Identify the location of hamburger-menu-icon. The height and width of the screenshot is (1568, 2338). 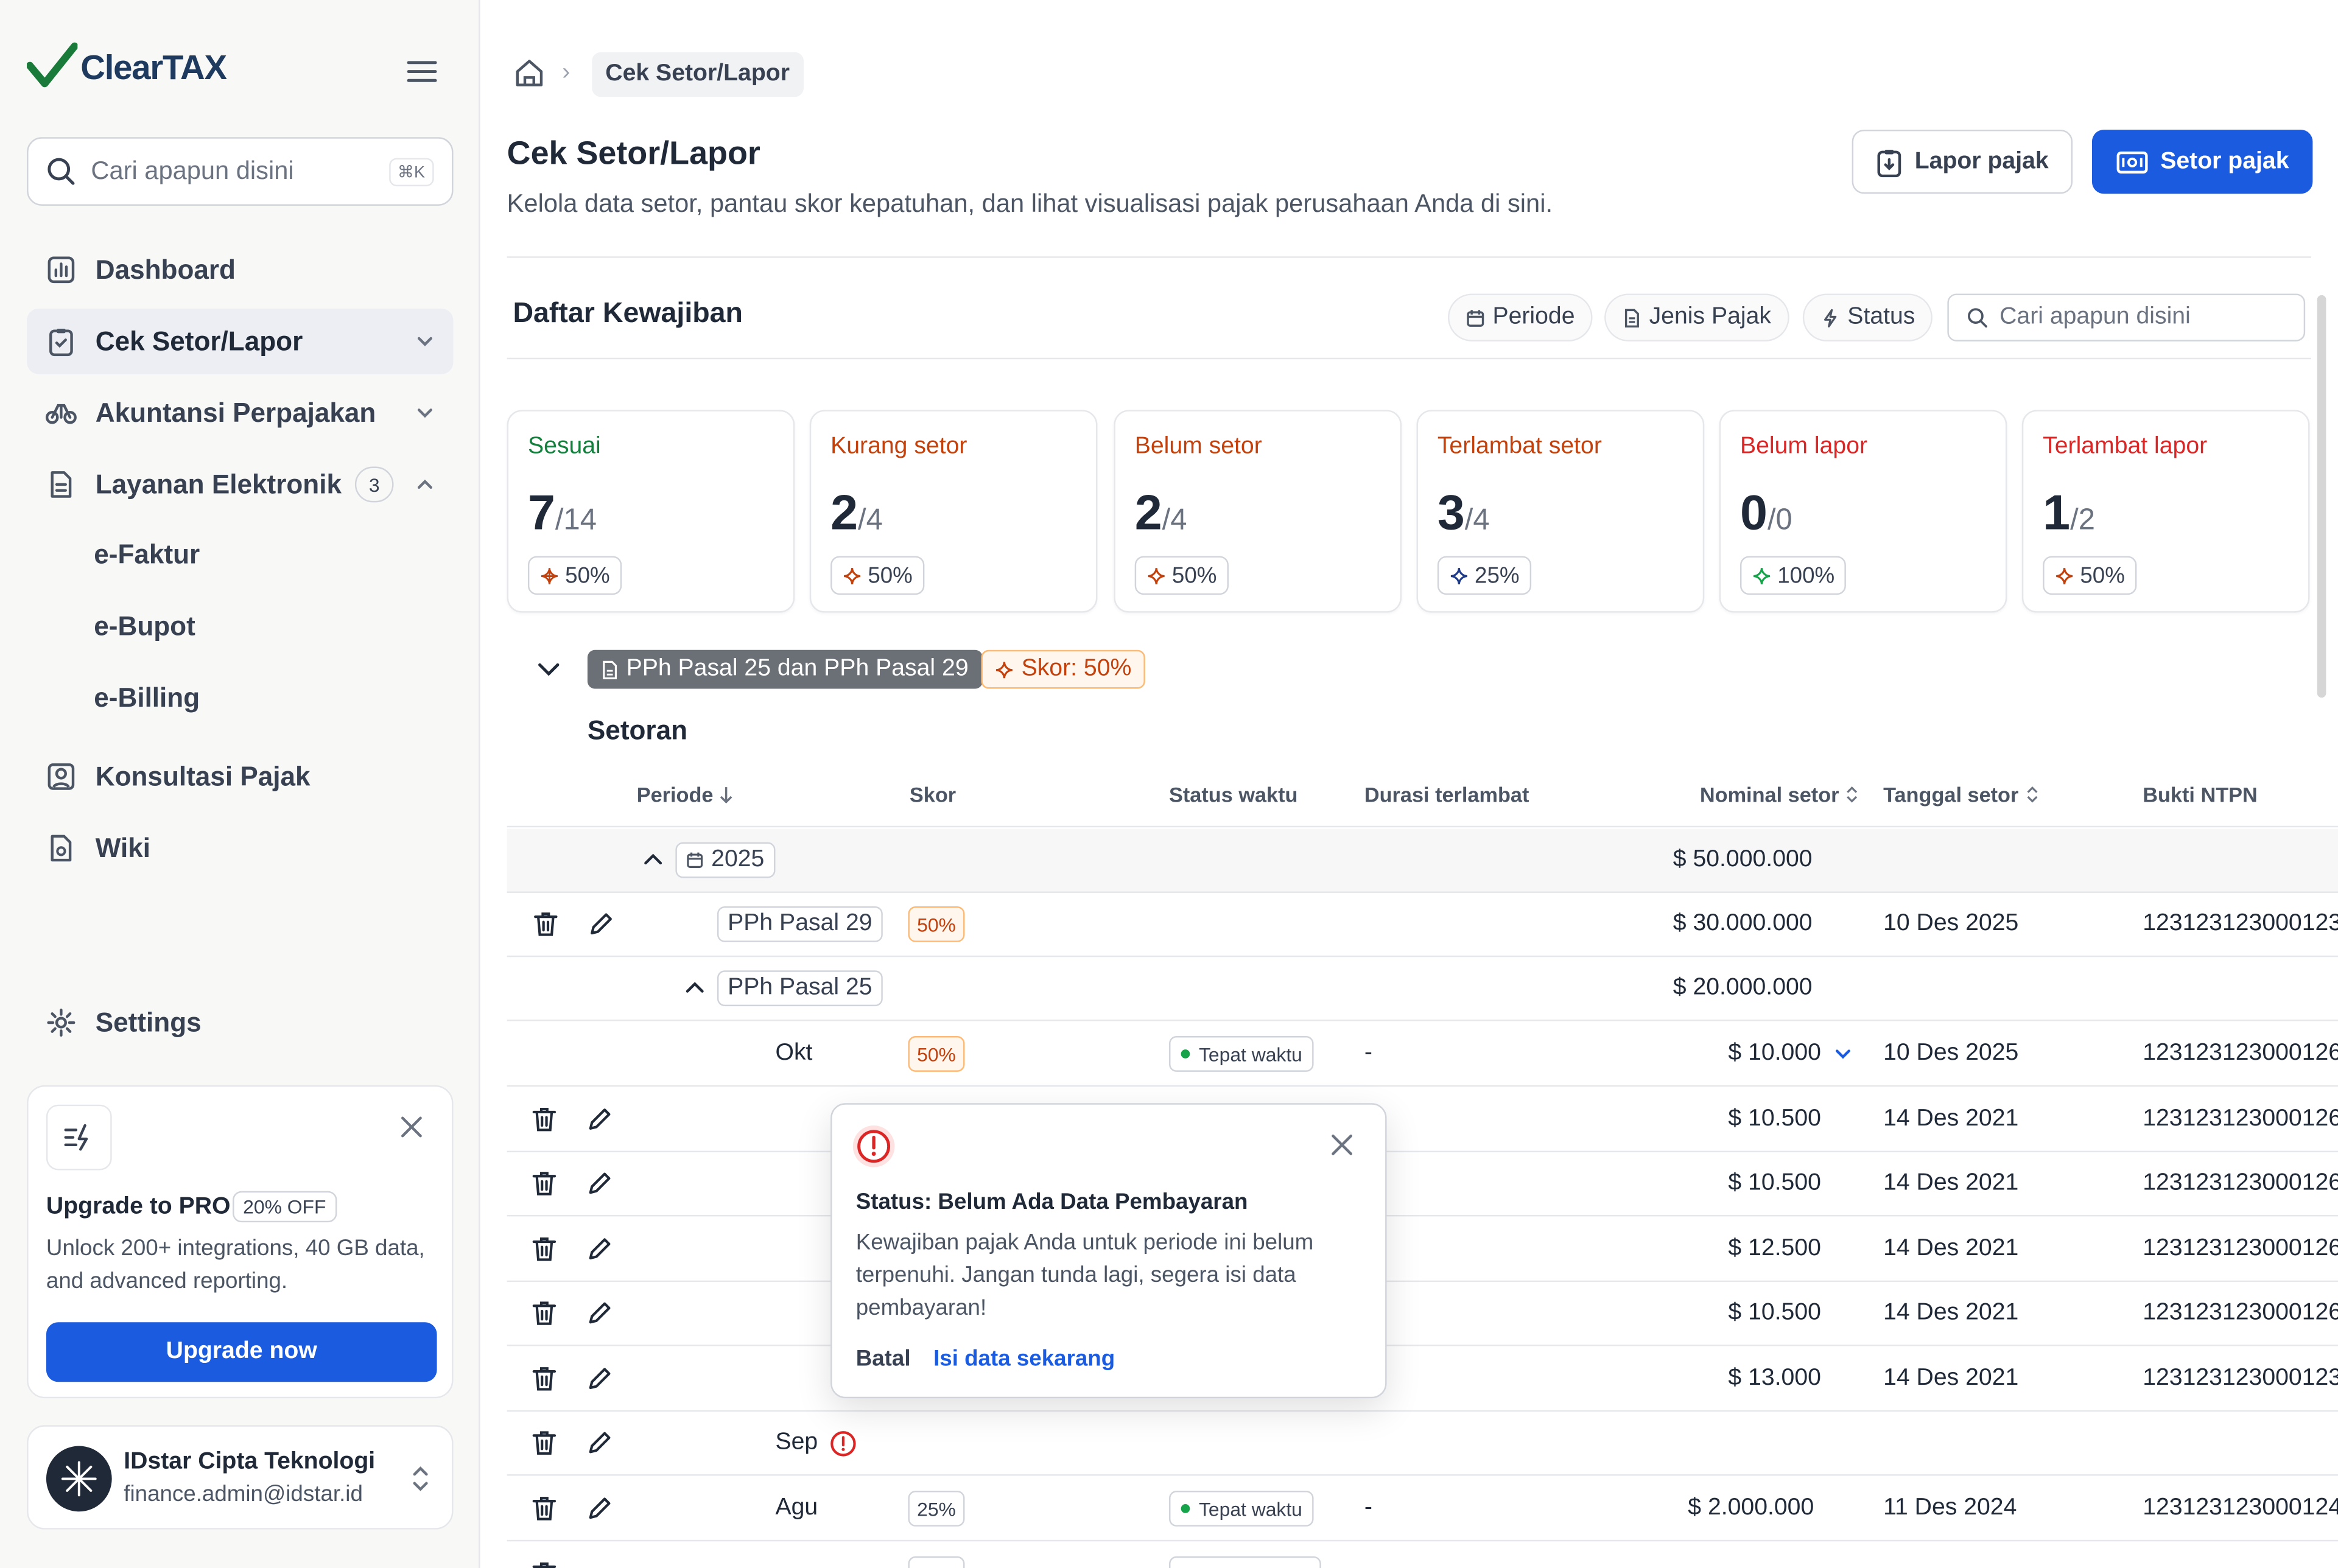
(422, 71).